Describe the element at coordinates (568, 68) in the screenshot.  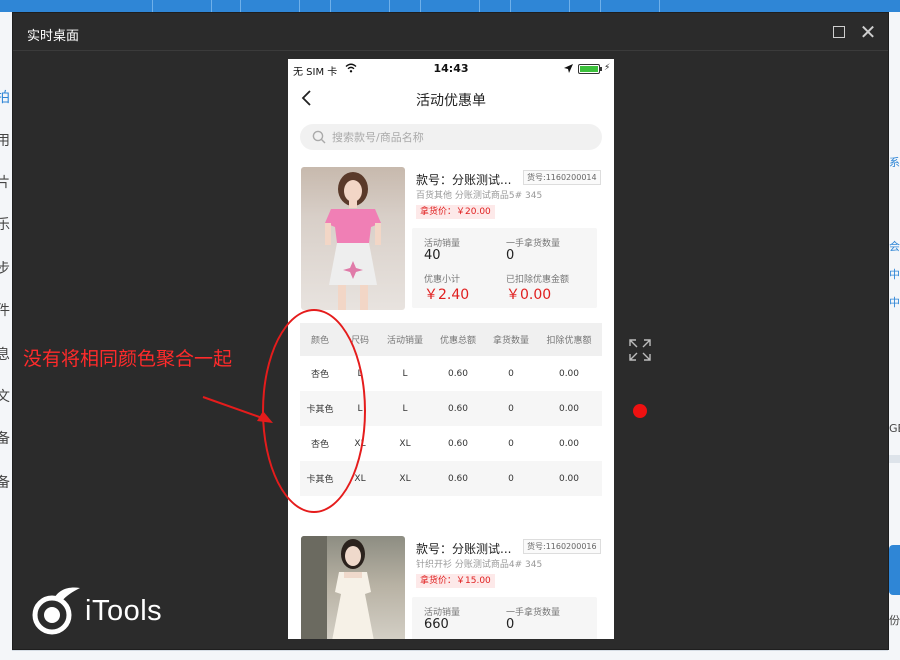
I see `location-icon` at that location.